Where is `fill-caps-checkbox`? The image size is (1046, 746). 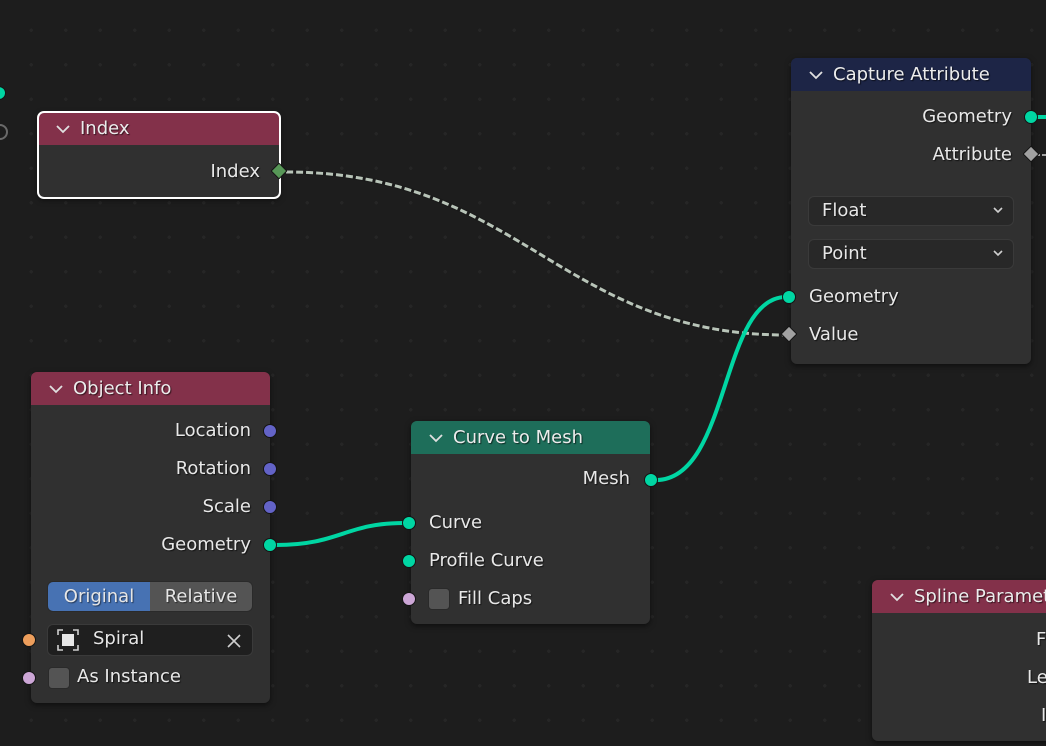
fill-caps-checkbox is located at coordinates (439, 599).